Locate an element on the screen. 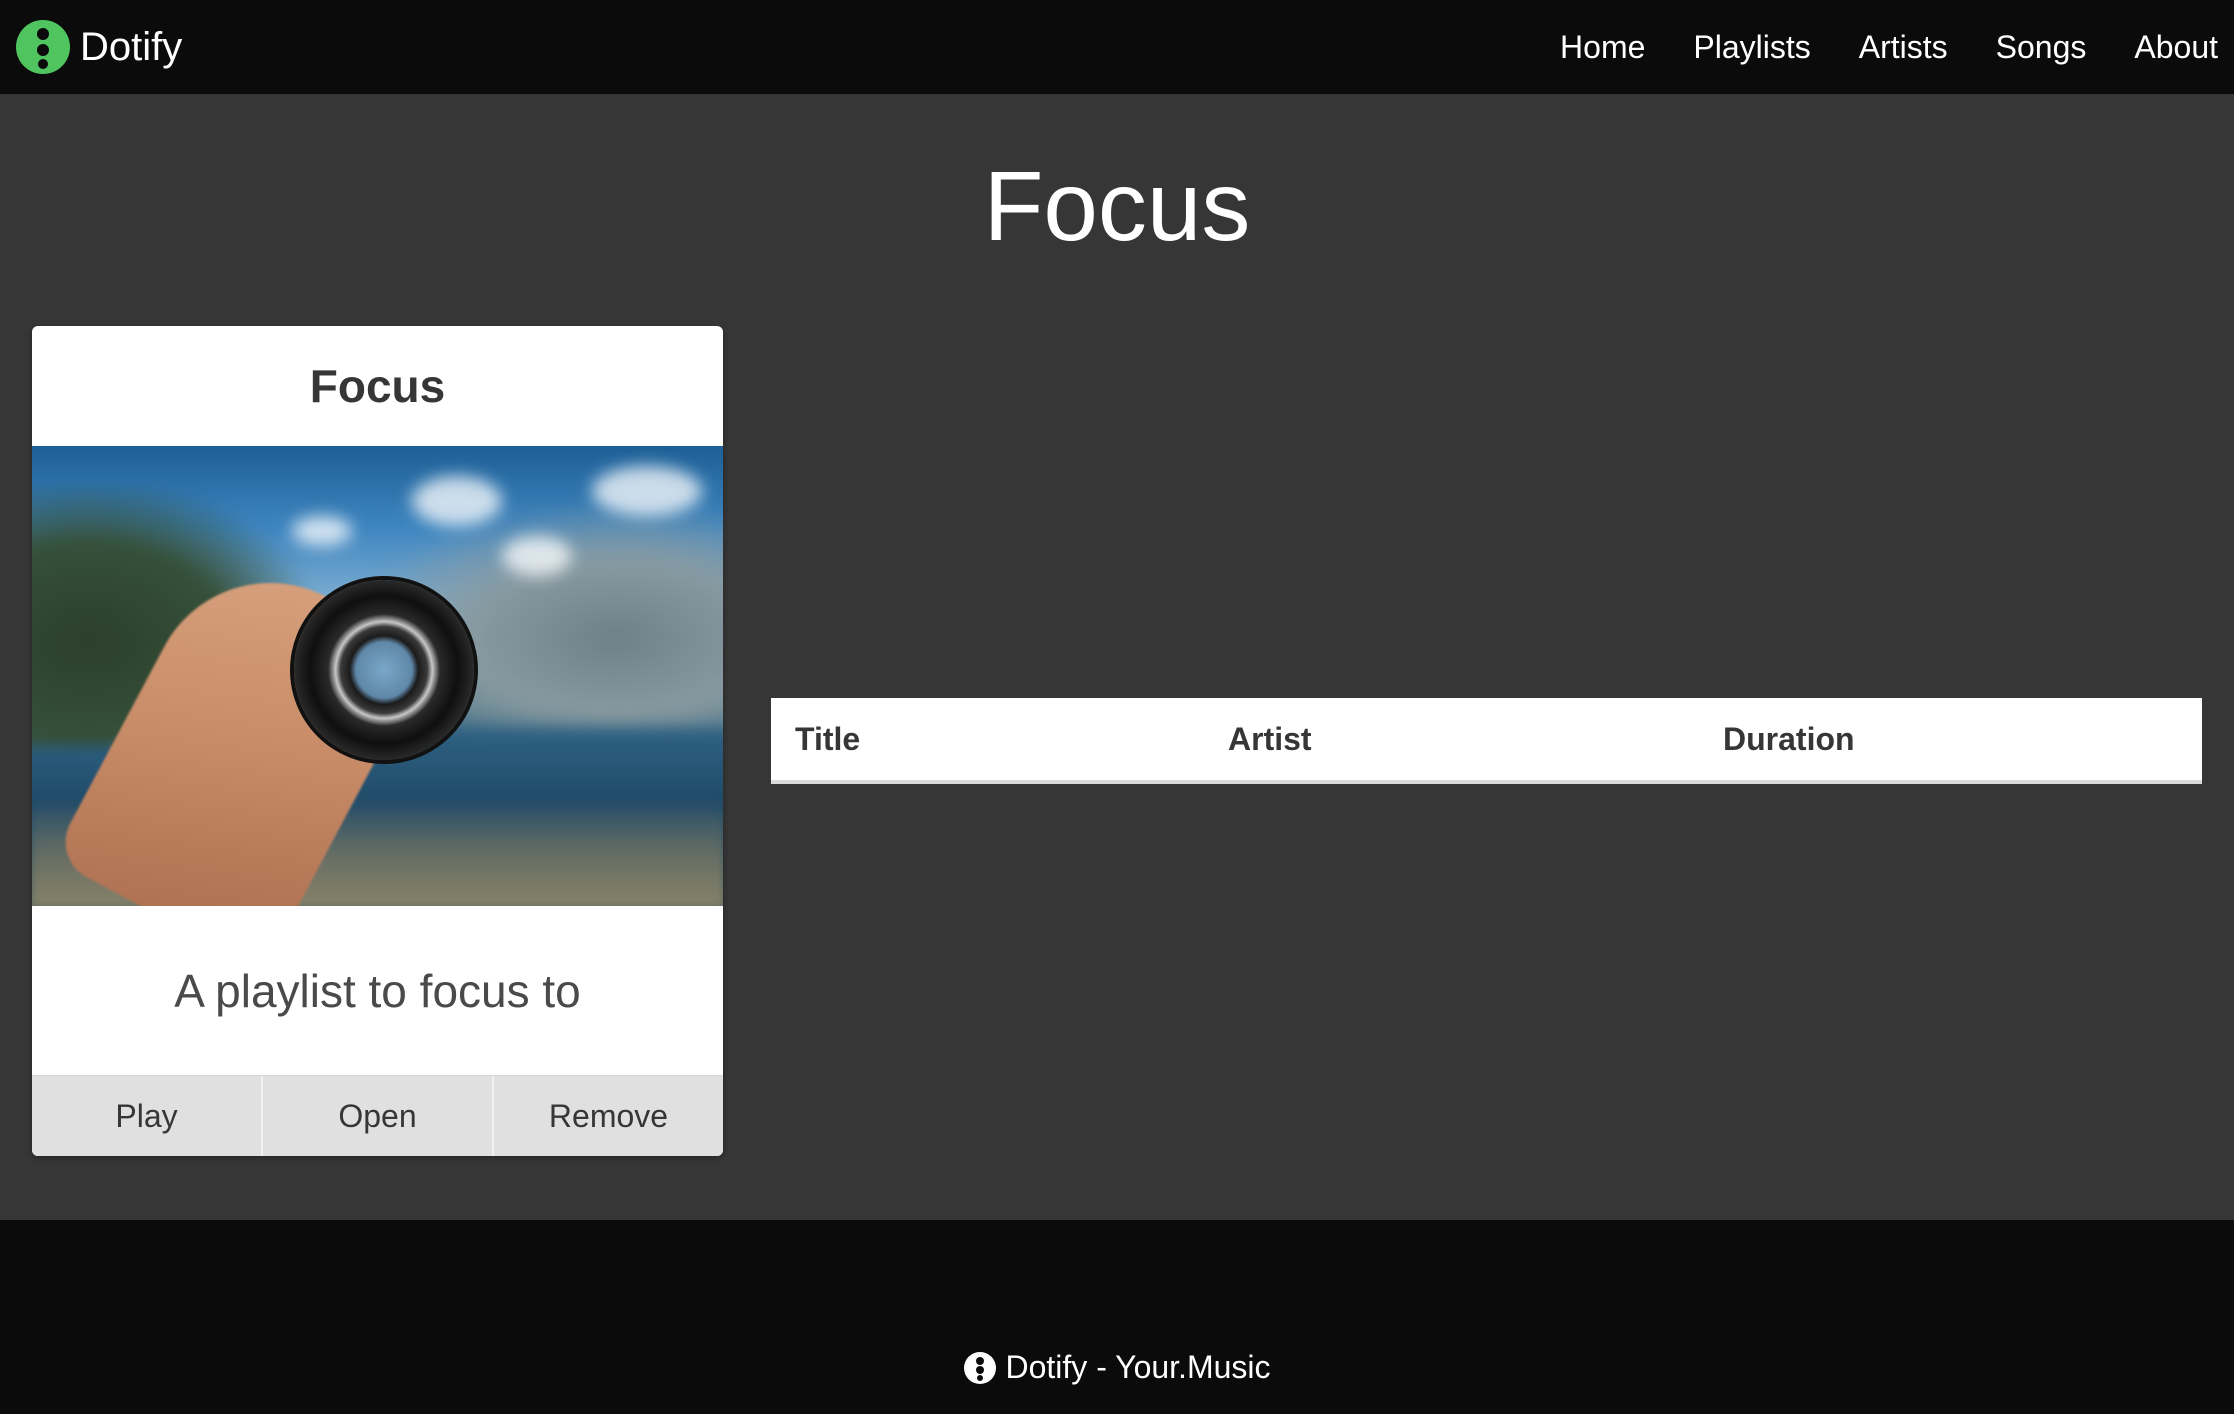 This screenshot has height=1414, width=2234. brand-link: Dotify is located at coordinates (99, 47).